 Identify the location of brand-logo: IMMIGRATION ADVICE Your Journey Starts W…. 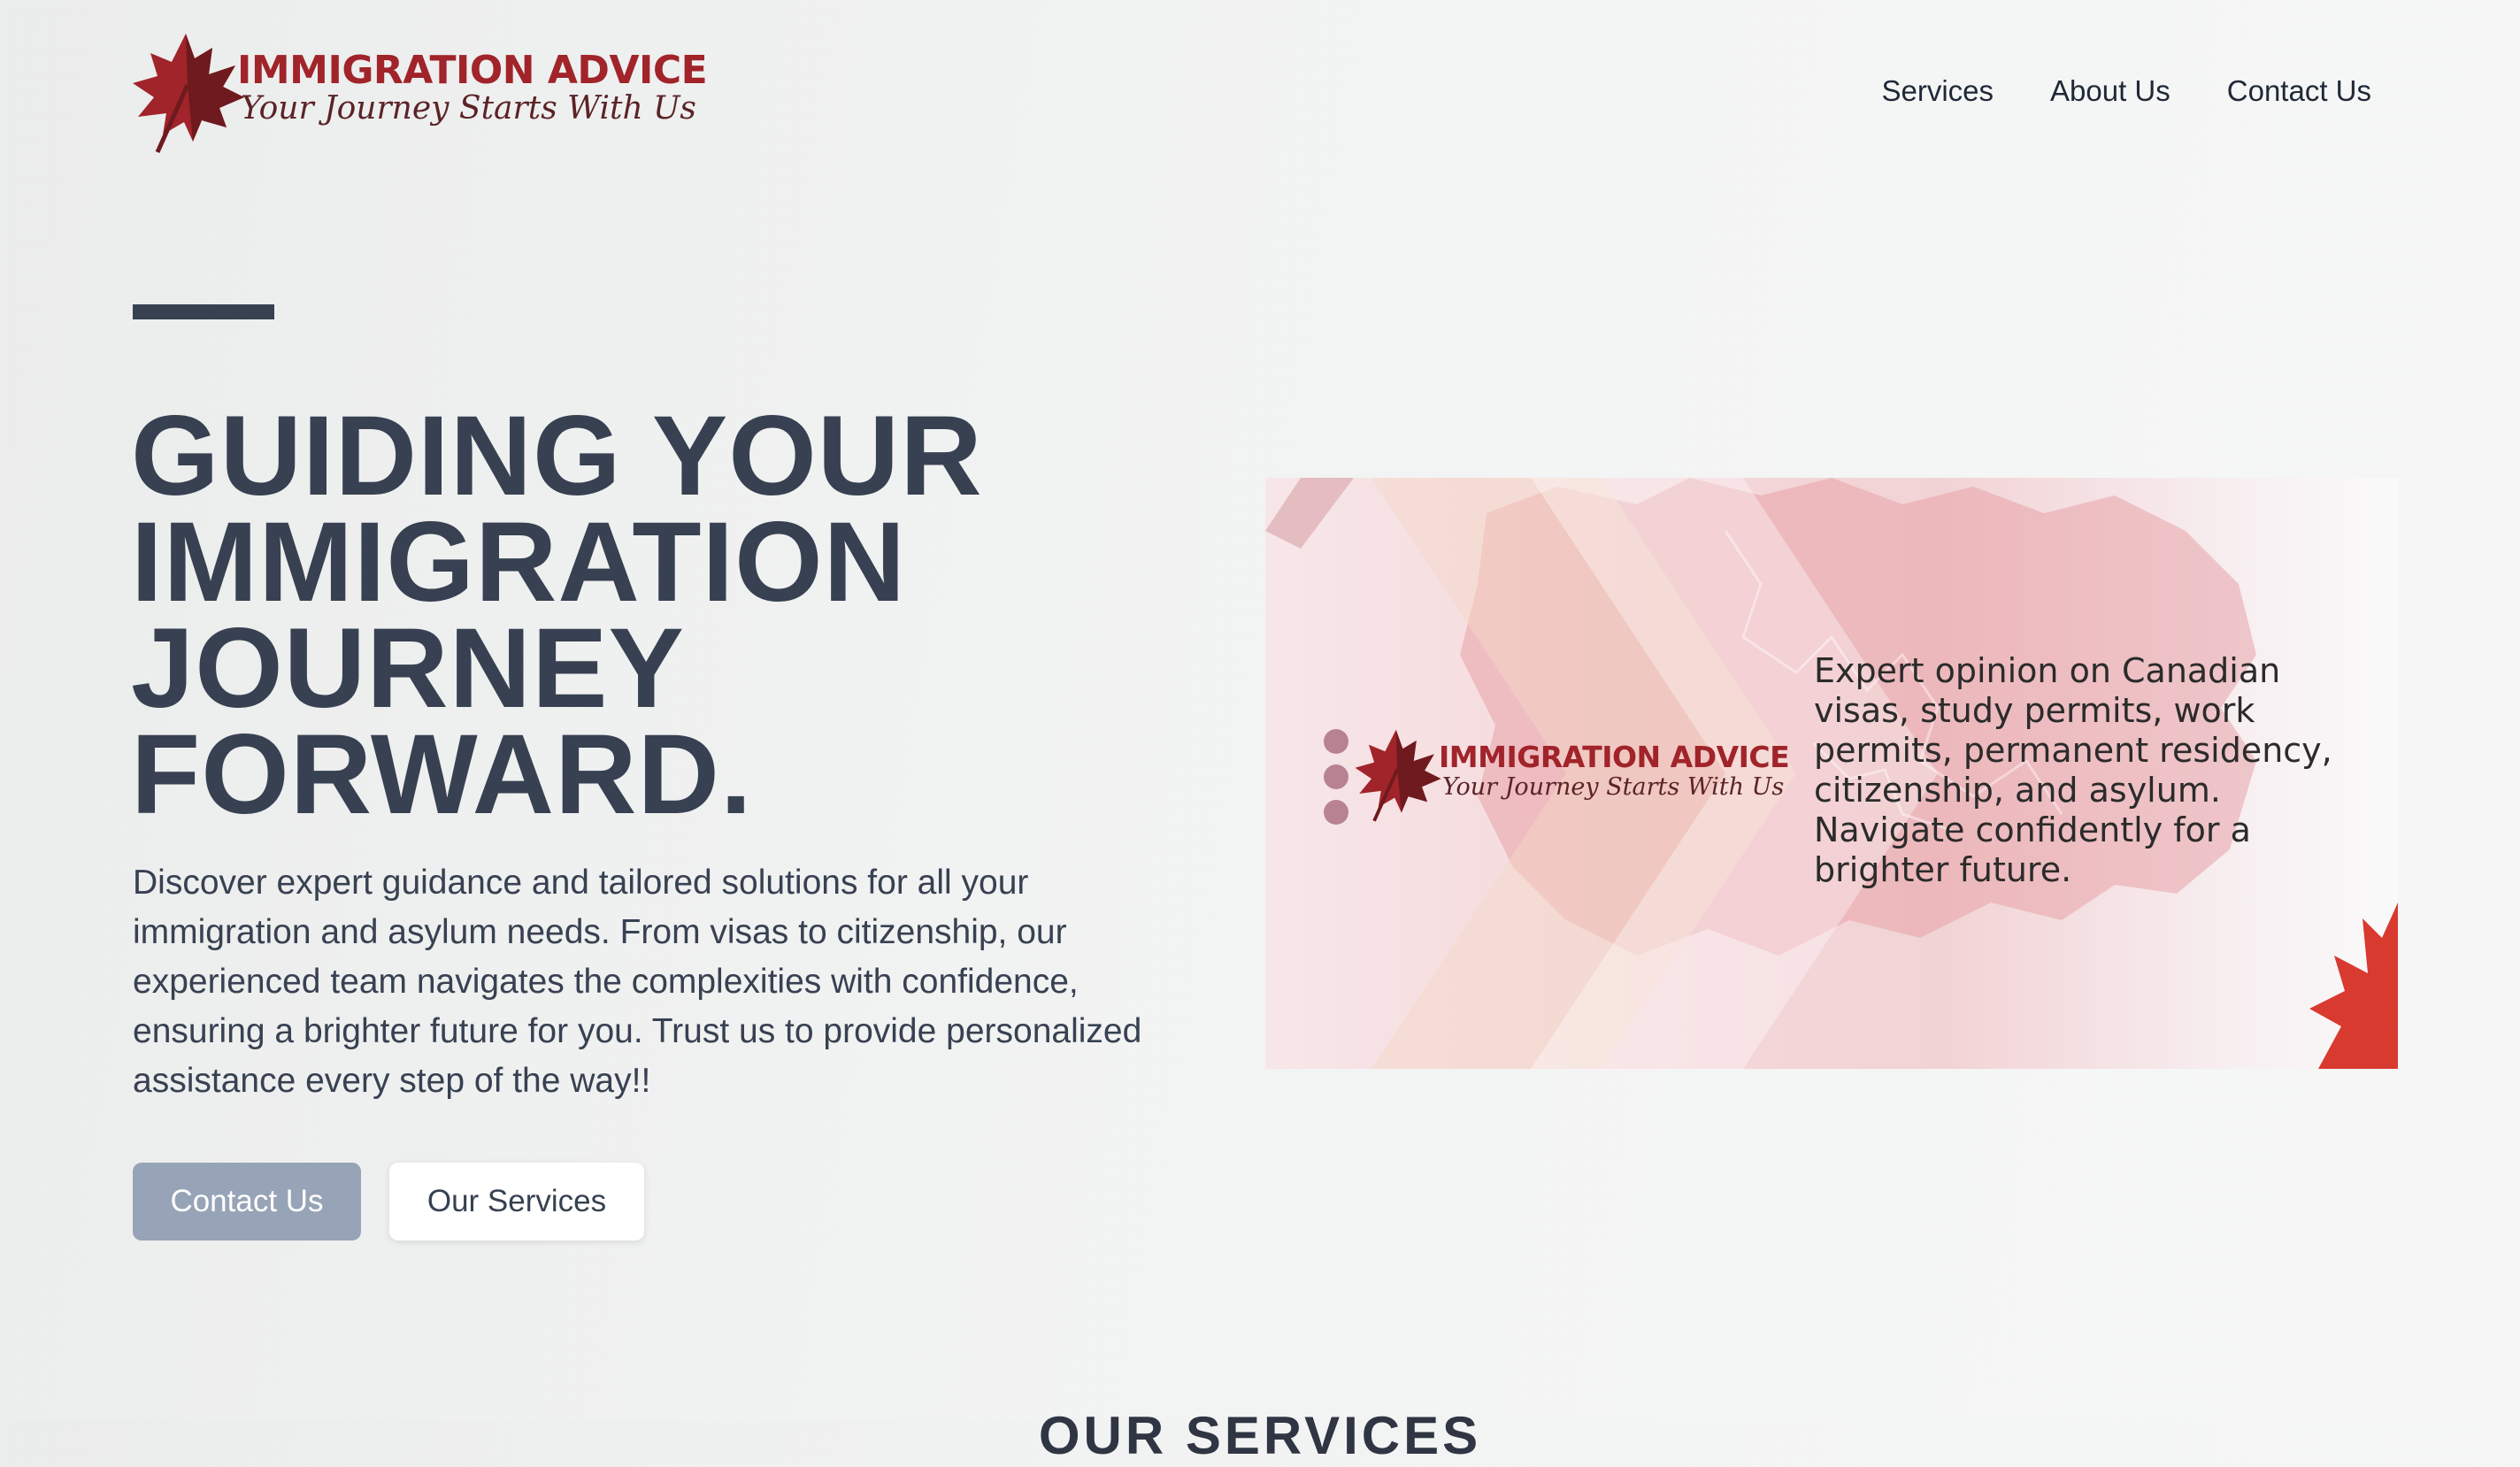
(419, 94).